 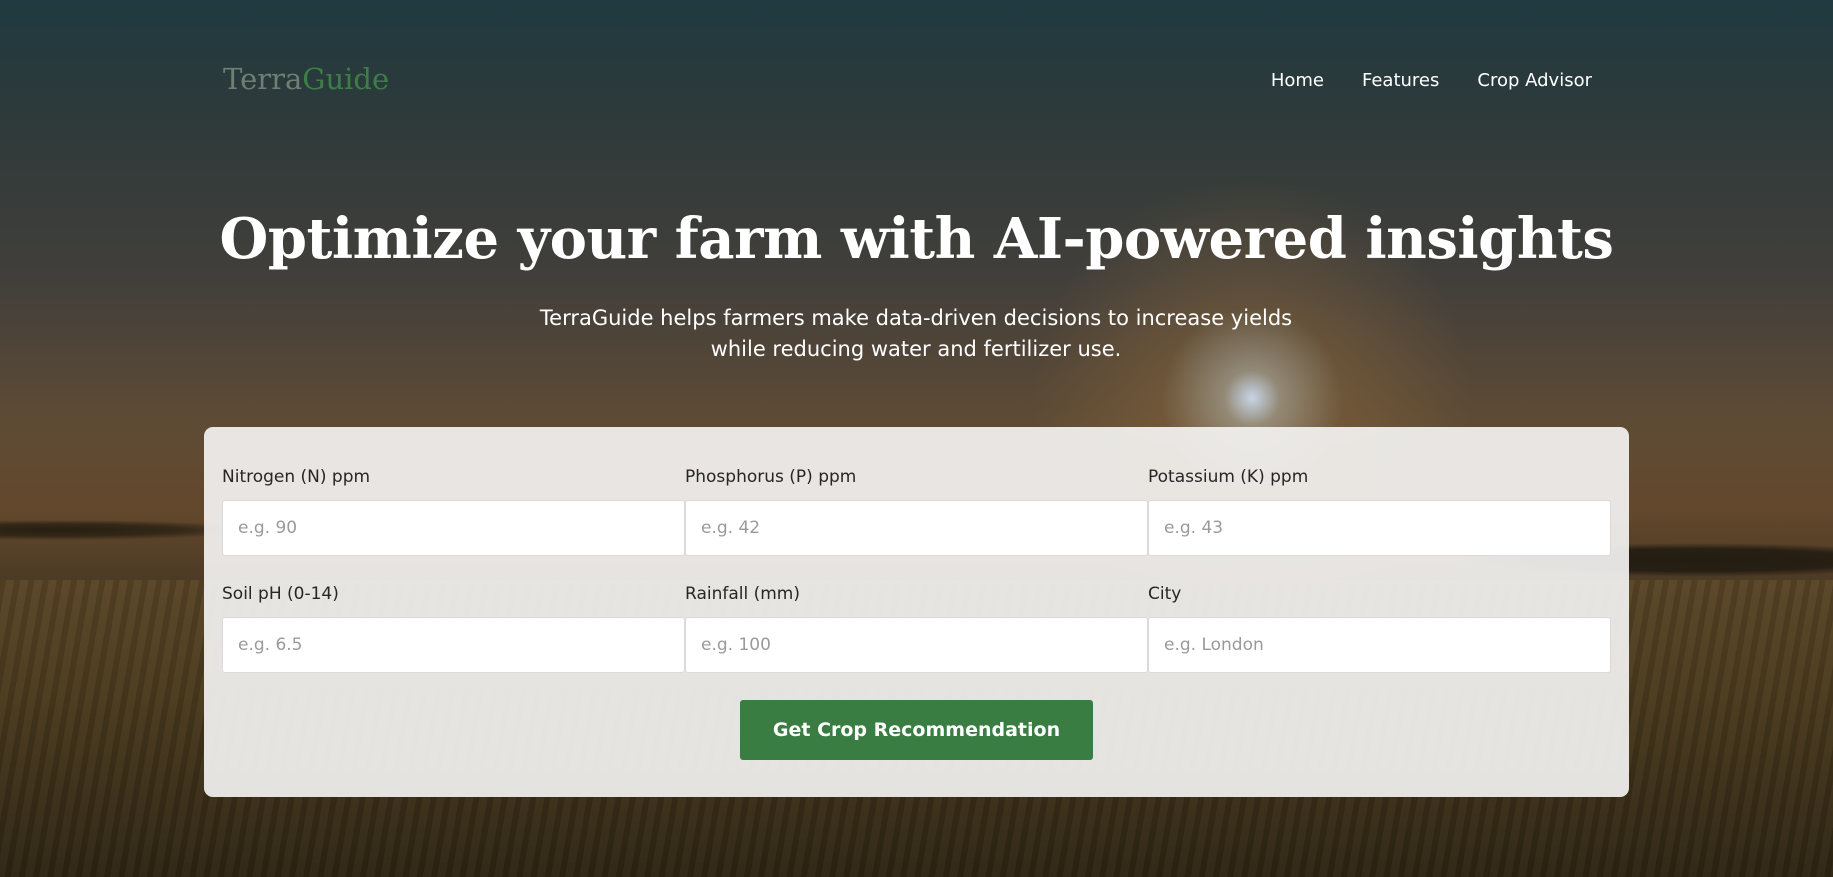 I want to click on get-crop-recommendation-button: Get Crop Recommendation, so click(x=916, y=730).